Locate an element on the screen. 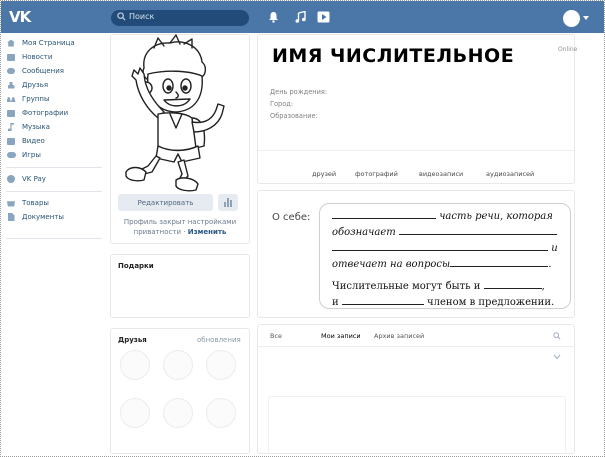 The width and height of the screenshot is (605, 457). counter-videos: видеозаписи is located at coordinates (441, 174).